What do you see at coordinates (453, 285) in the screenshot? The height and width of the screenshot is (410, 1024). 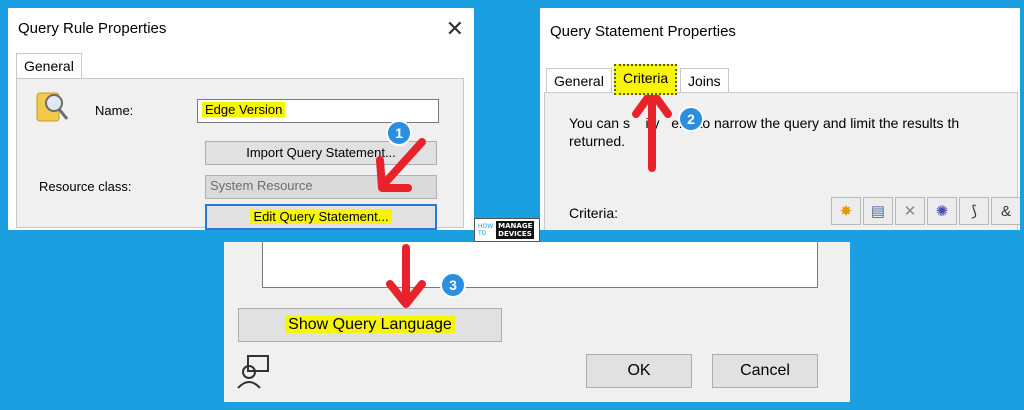 I see `step-badge-3: 3` at bounding box center [453, 285].